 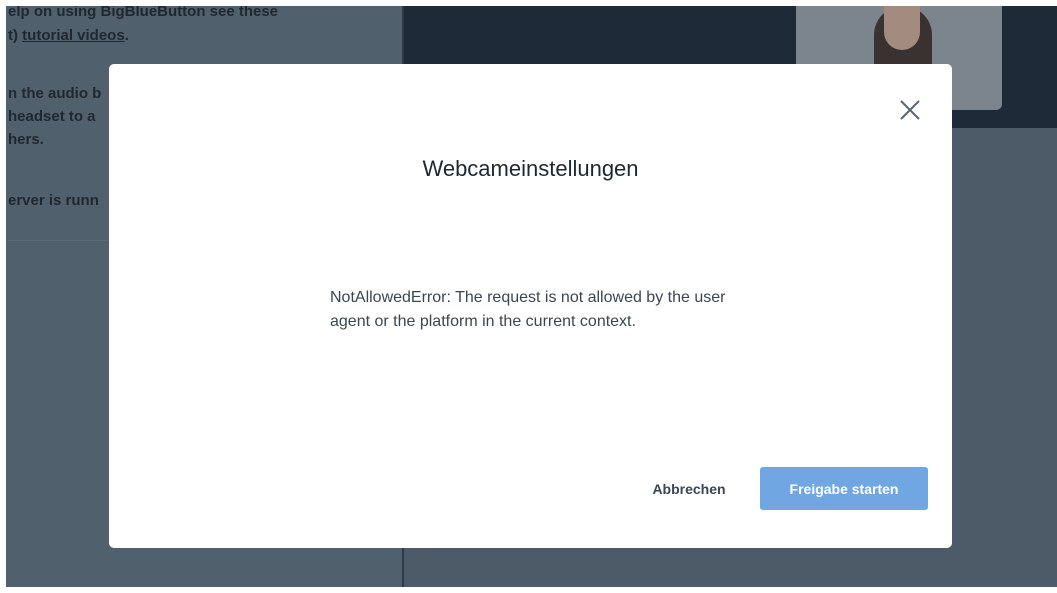 I want to click on chat-line: hers., so click(x=26, y=139).